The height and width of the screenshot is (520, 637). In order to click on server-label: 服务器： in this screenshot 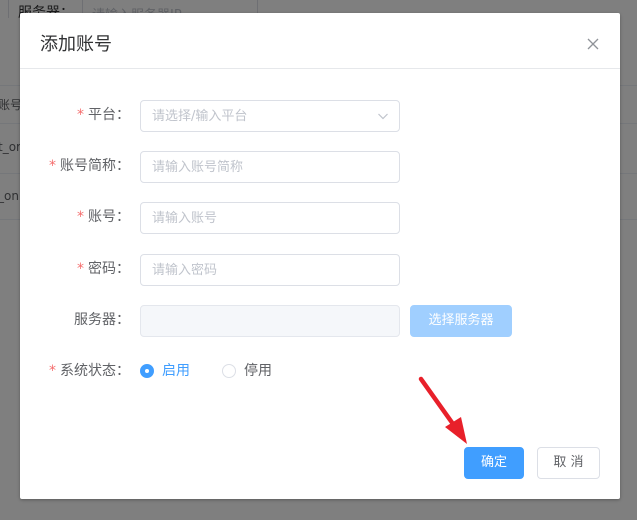, I will do `click(102, 320)`.